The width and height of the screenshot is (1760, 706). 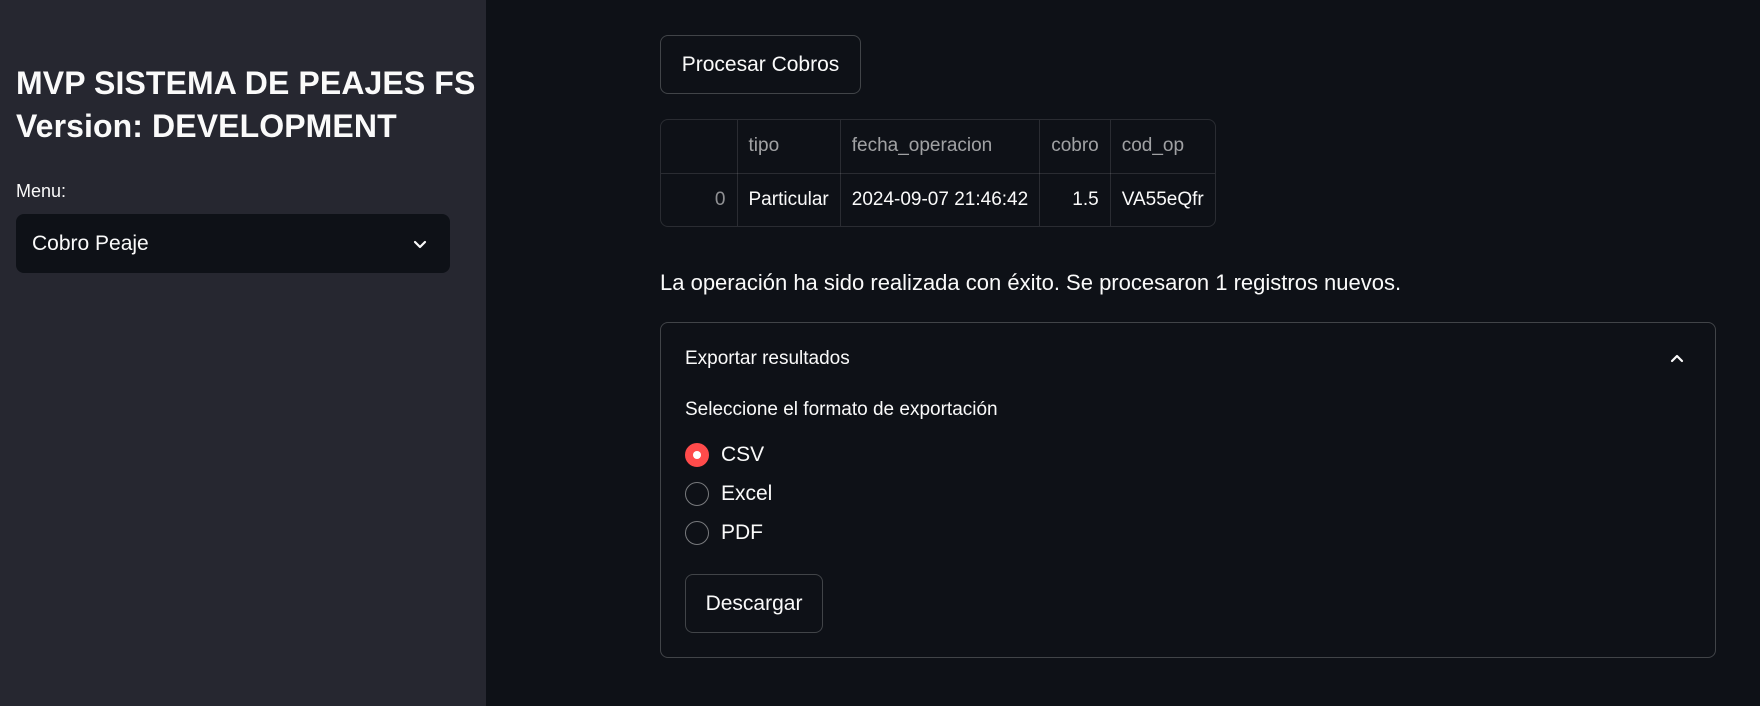 What do you see at coordinates (90, 243) in the screenshot?
I see `menu-select-value: Cobro Peaje` at bounding box center [90, 243].